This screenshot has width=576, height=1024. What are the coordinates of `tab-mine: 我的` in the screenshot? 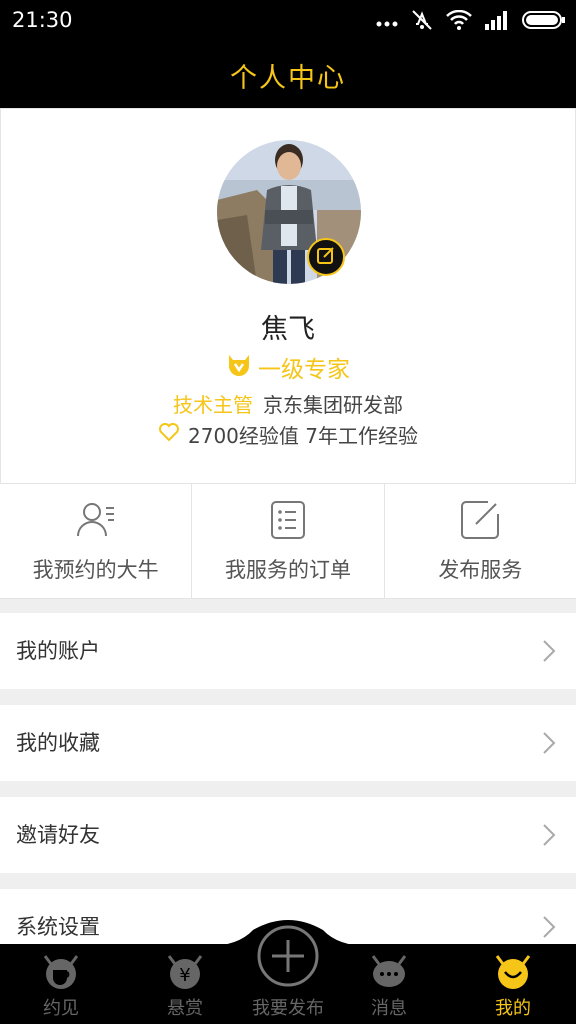 It's located at (513, 984).